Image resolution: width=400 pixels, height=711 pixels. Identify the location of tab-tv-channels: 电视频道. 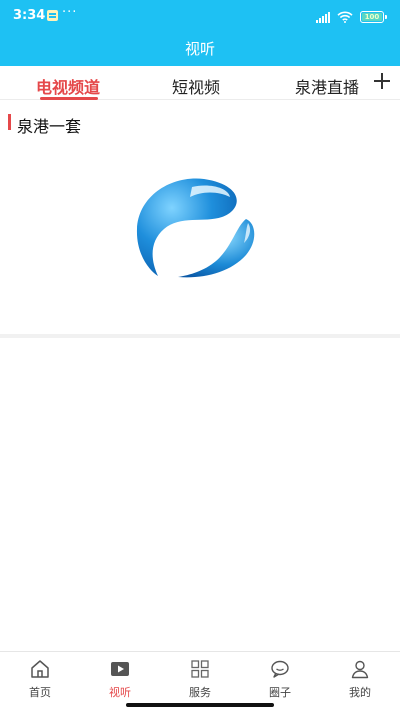
(68, 86).